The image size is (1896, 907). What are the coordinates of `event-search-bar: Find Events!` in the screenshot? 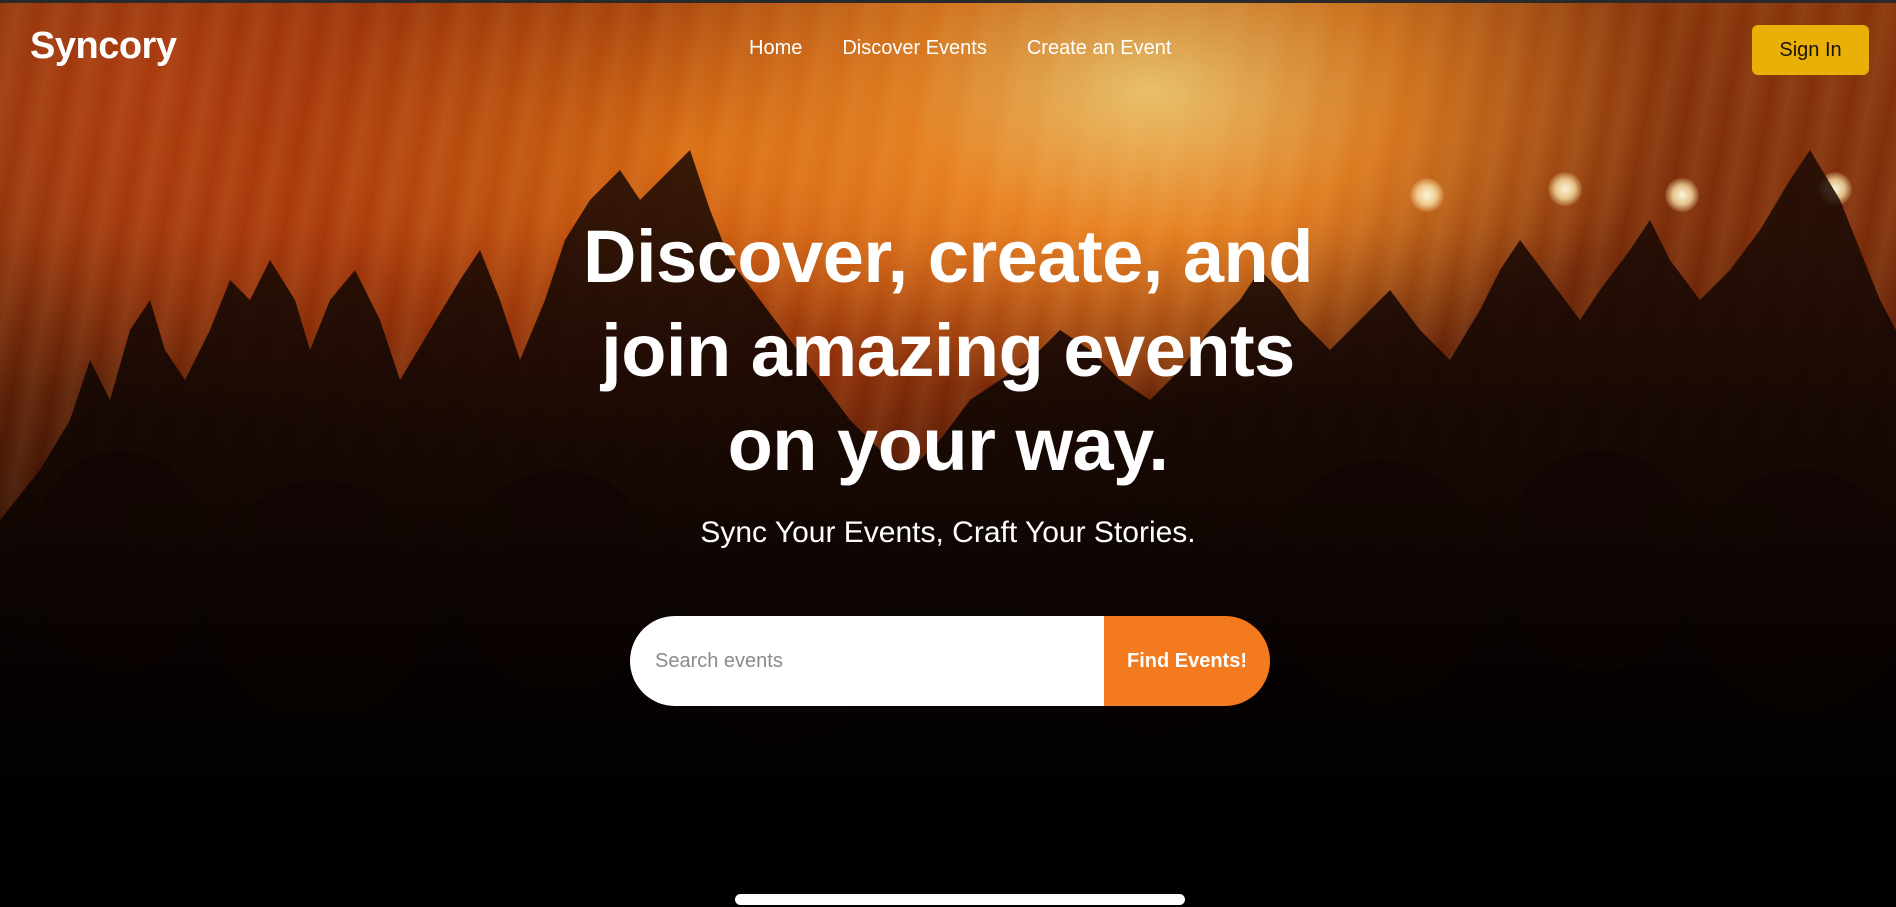 It's located at (950, 661).